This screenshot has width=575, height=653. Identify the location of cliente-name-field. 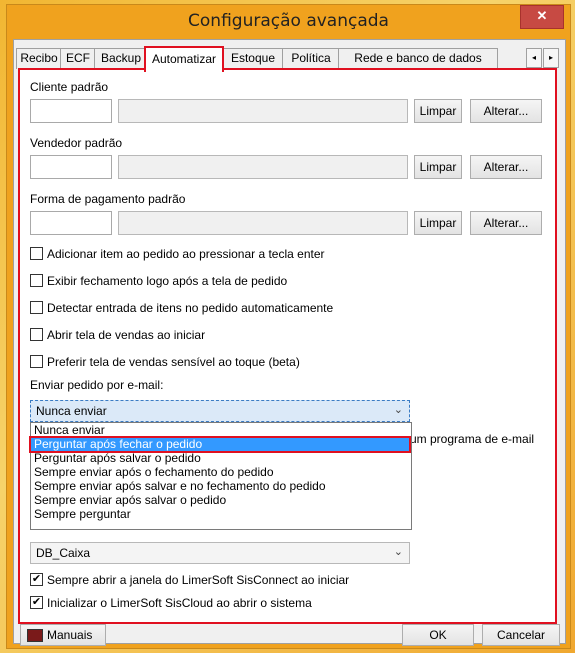
(263, 111).